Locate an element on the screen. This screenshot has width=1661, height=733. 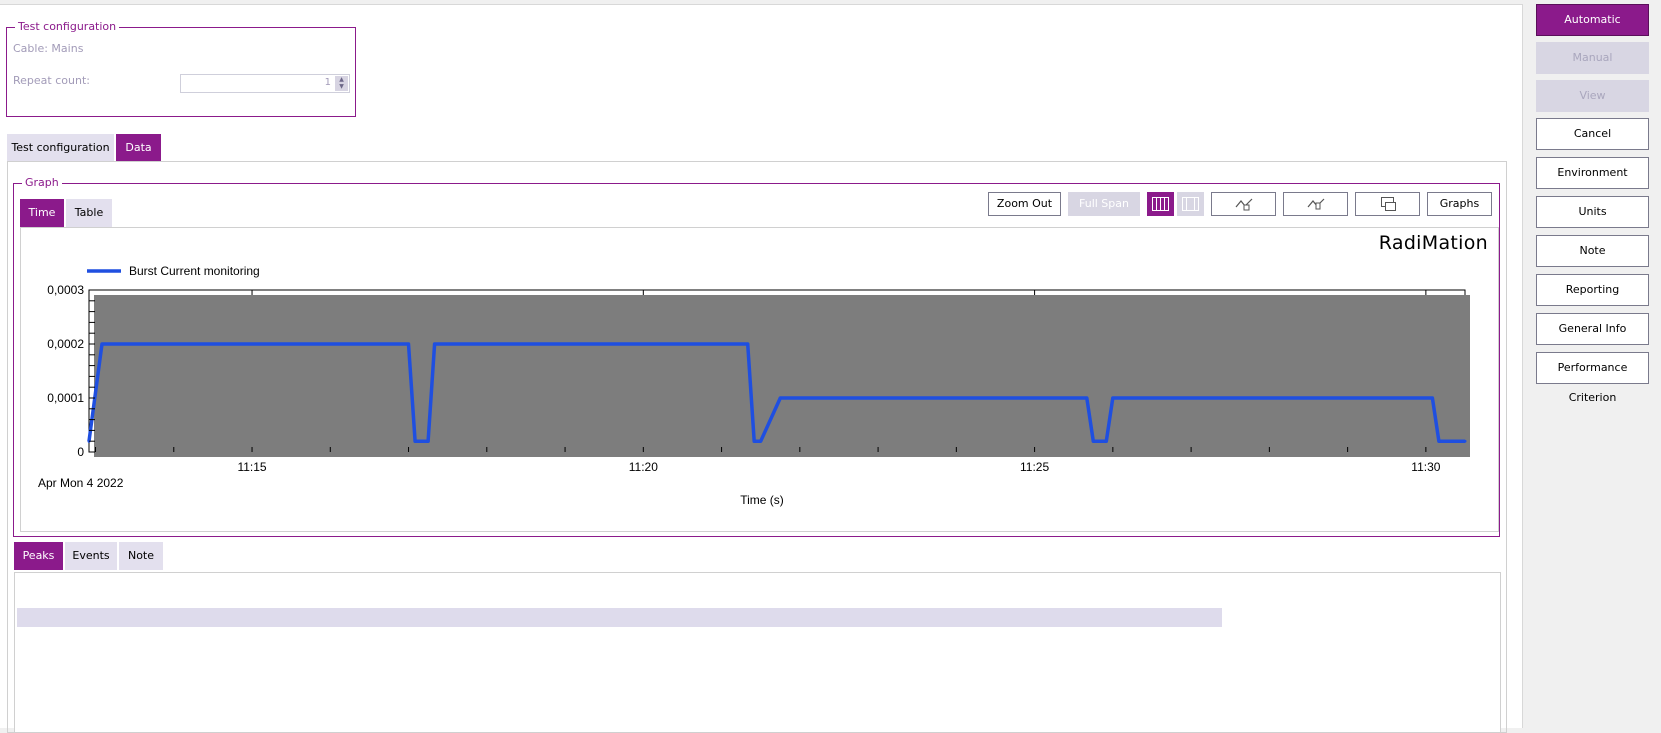
tab-peaks: Peaks is located at coordinates (38, 556).